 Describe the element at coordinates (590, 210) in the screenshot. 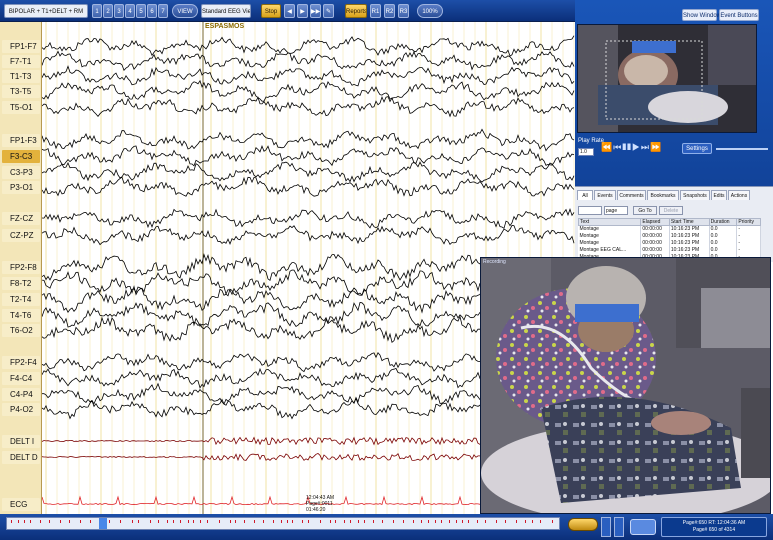

I see `page-number-input` at that location.